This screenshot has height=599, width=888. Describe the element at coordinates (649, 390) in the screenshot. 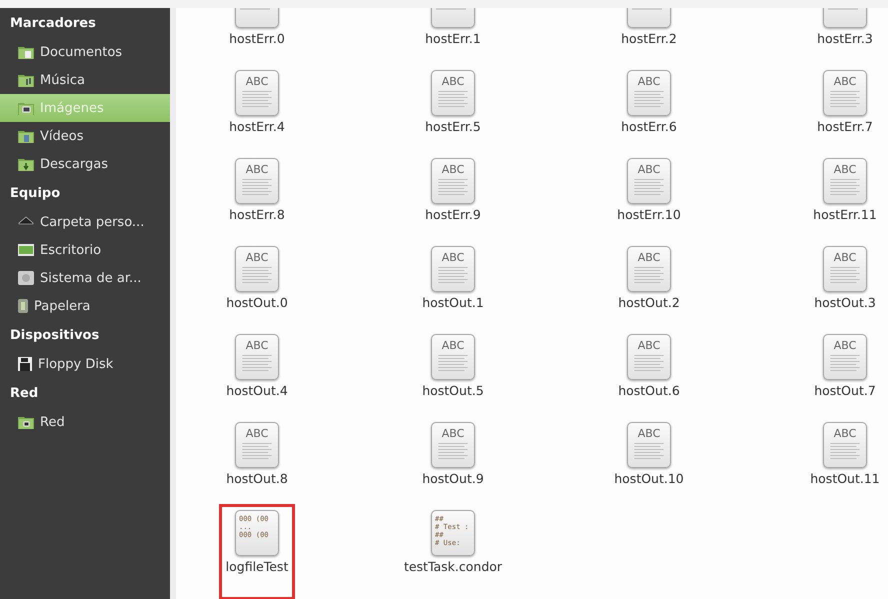

I see `file-name: hostOut.6` at that location.